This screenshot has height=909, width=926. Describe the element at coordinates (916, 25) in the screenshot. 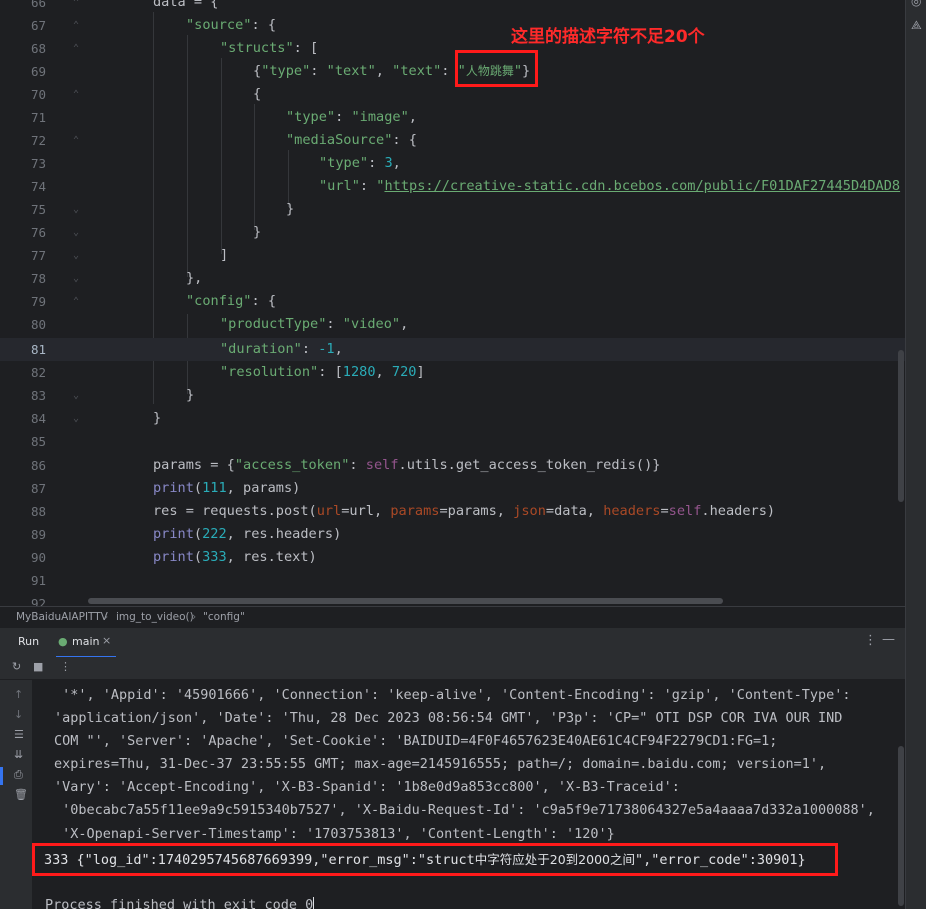

I see `ai-assistant-icon: ⟁` at that location.